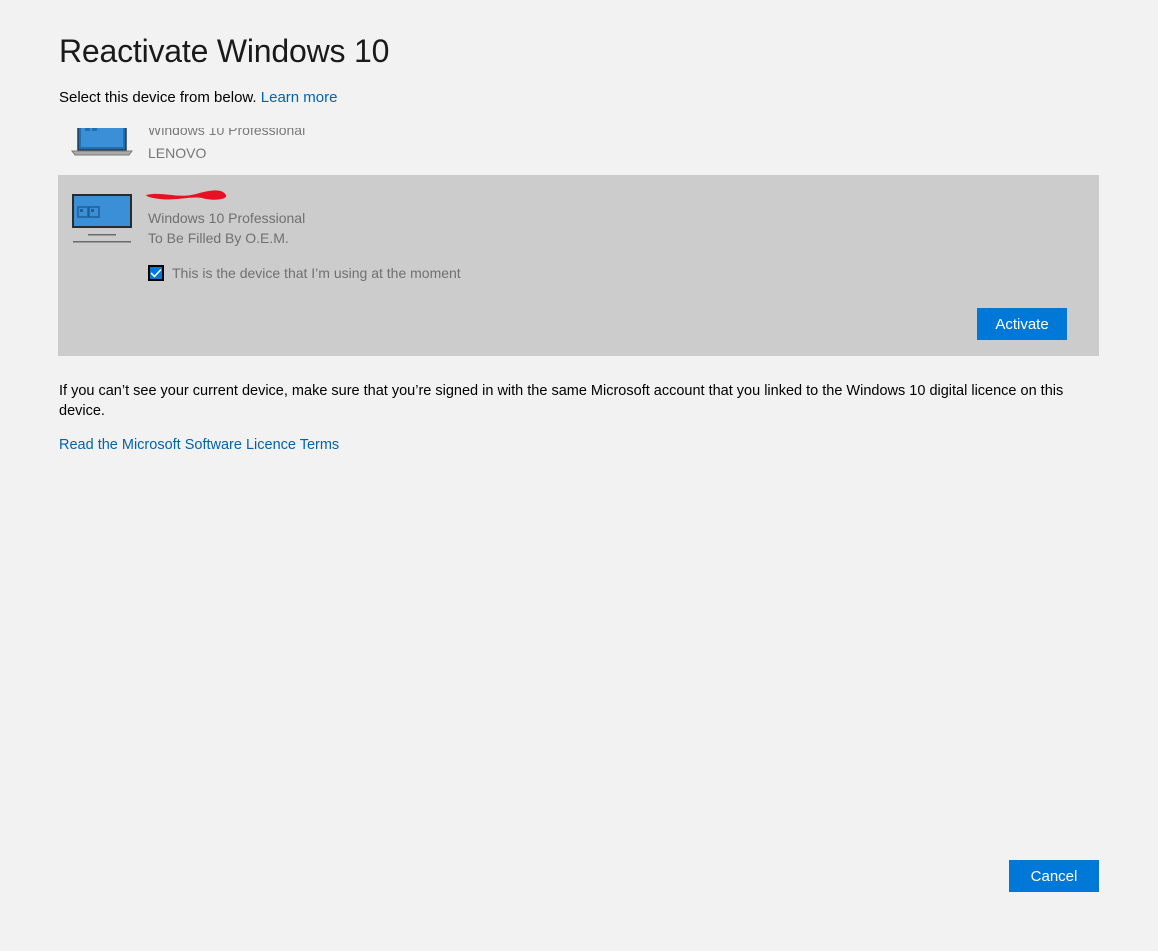 This screenshot has width=1158, height=951. What do you see at coordinates (102, 142) in the screenshot?
I see `laptop-icon` at bounding box center [102, 142].